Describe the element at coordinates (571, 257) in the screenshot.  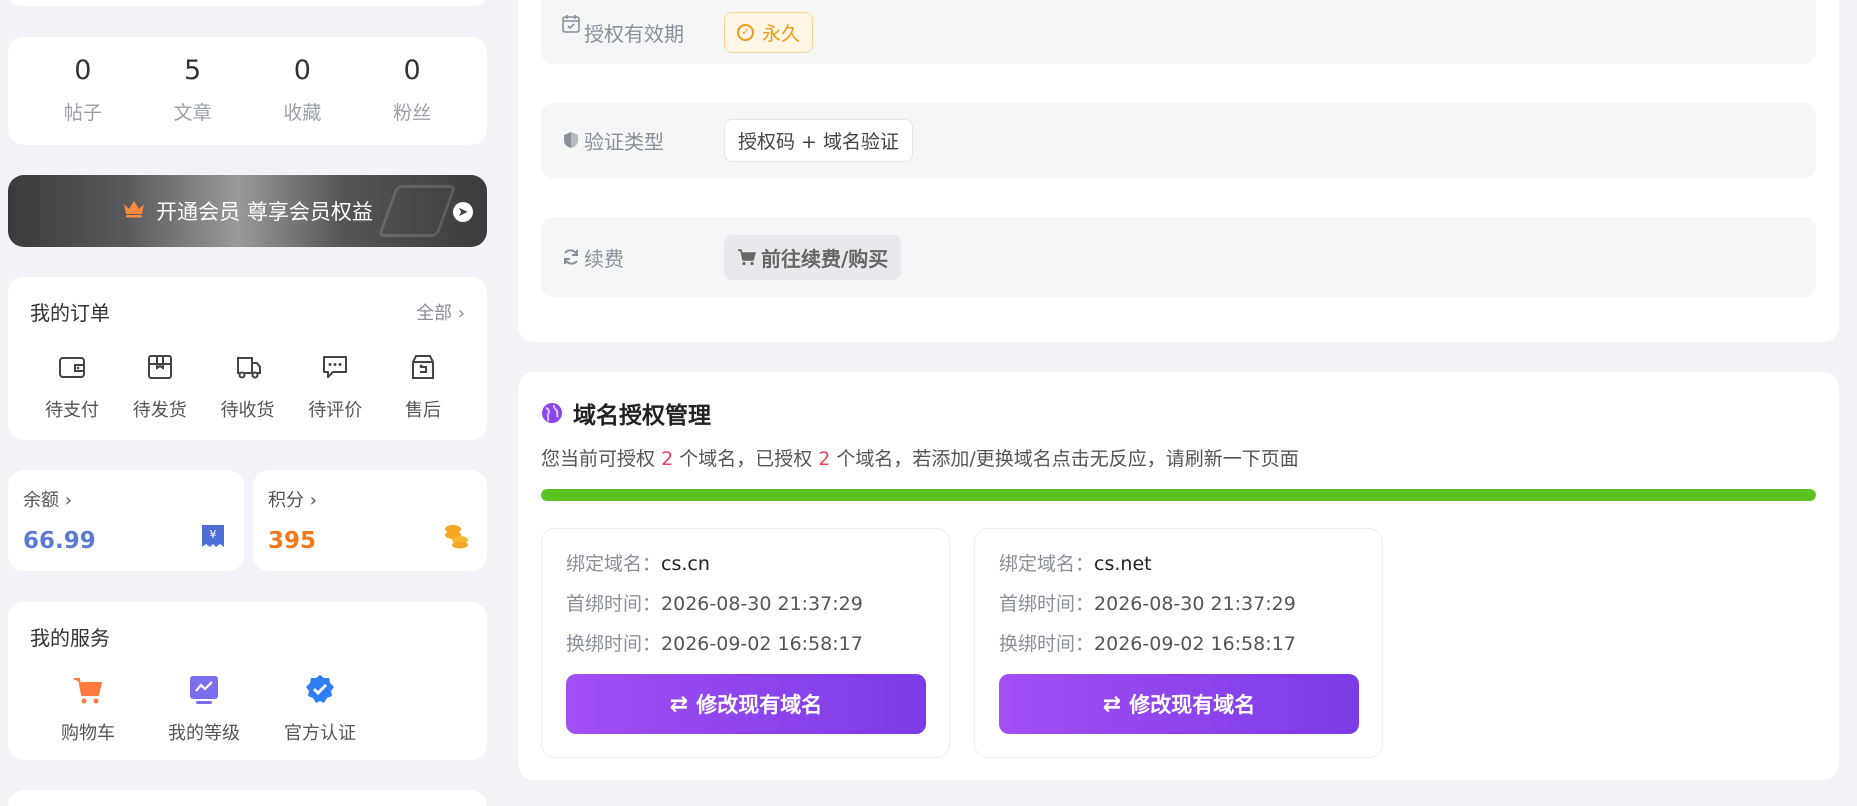
I see `refresh-icon` at that location.